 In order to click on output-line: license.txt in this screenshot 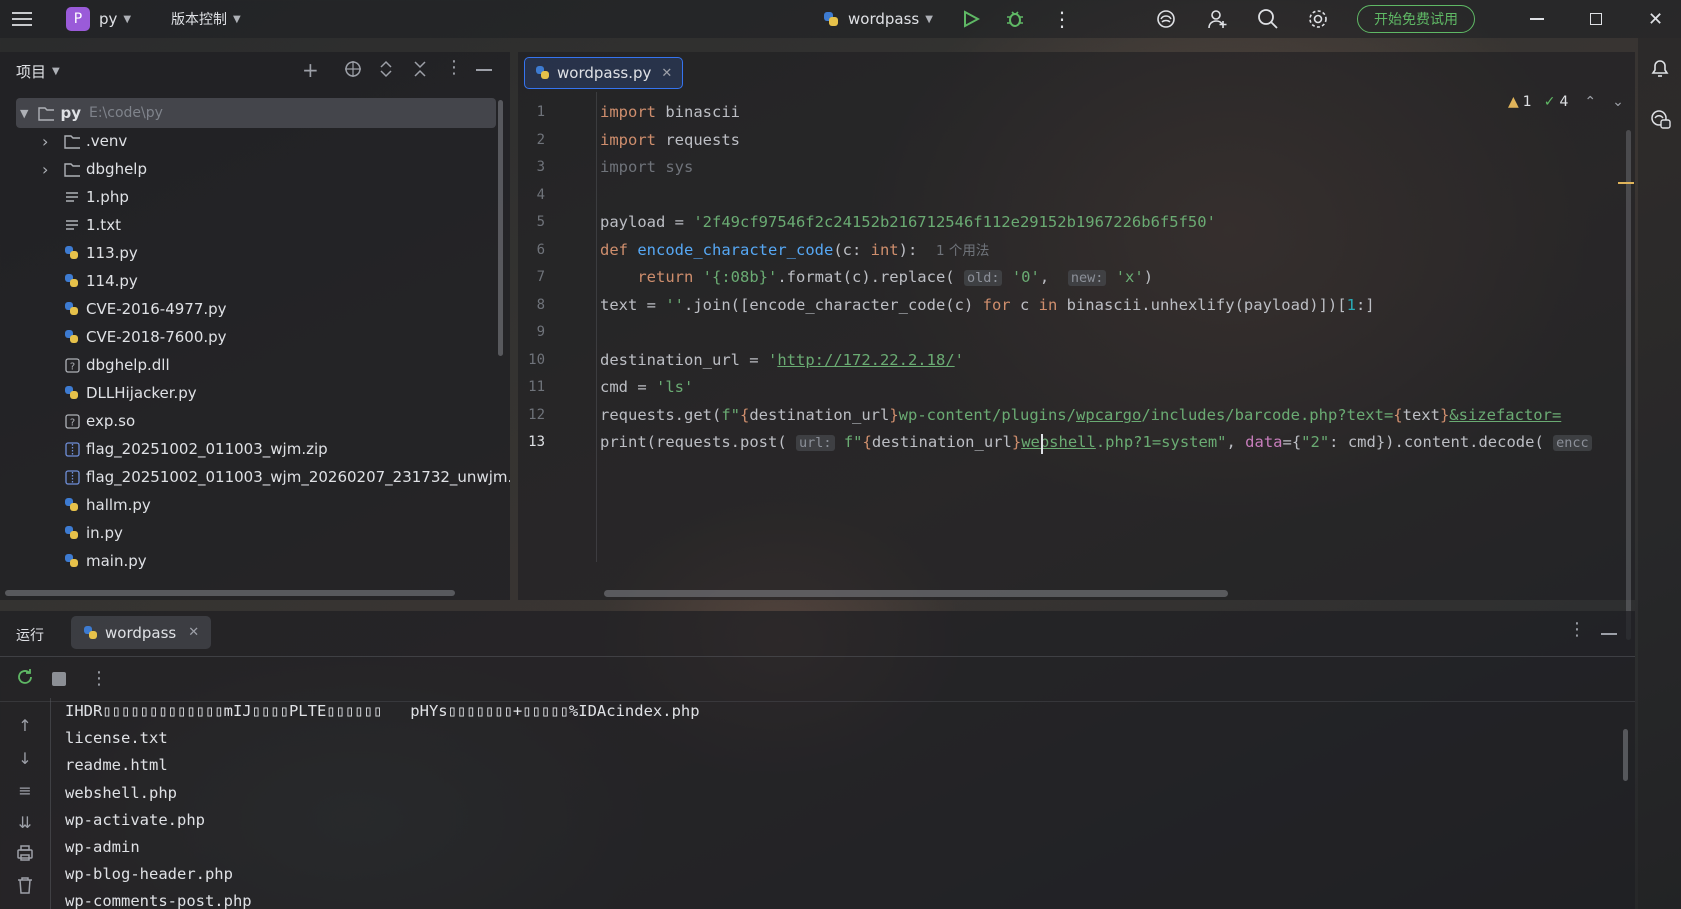, I will do `click(116, 738)`.